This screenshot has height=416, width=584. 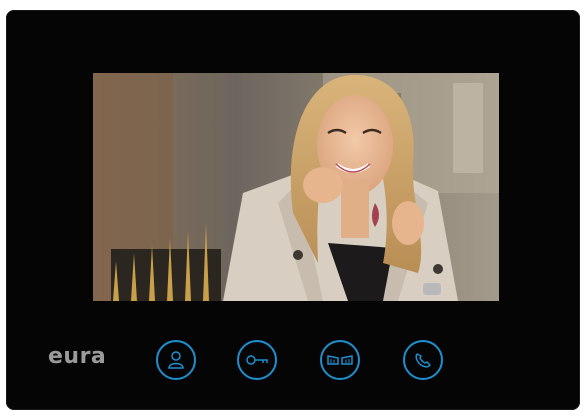 I want to click on open-gate-button, so click(x=340, y=360).